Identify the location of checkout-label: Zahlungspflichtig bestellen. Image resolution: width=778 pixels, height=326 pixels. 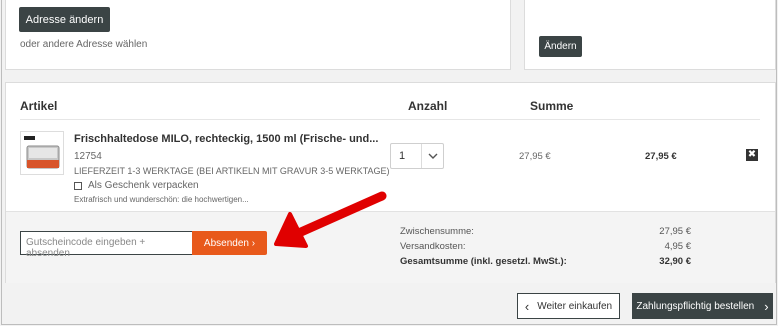
(695, 306).